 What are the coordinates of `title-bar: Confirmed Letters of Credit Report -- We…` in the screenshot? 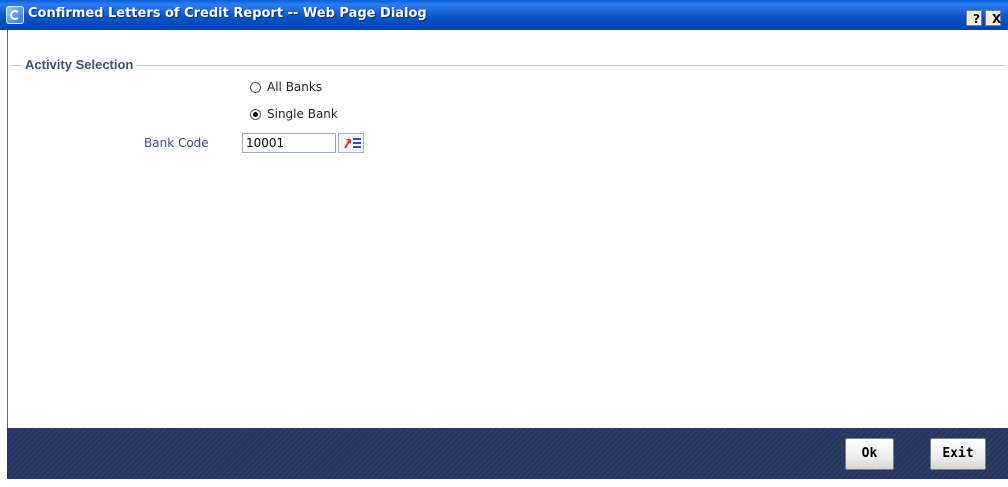 It's located at (504, 15).